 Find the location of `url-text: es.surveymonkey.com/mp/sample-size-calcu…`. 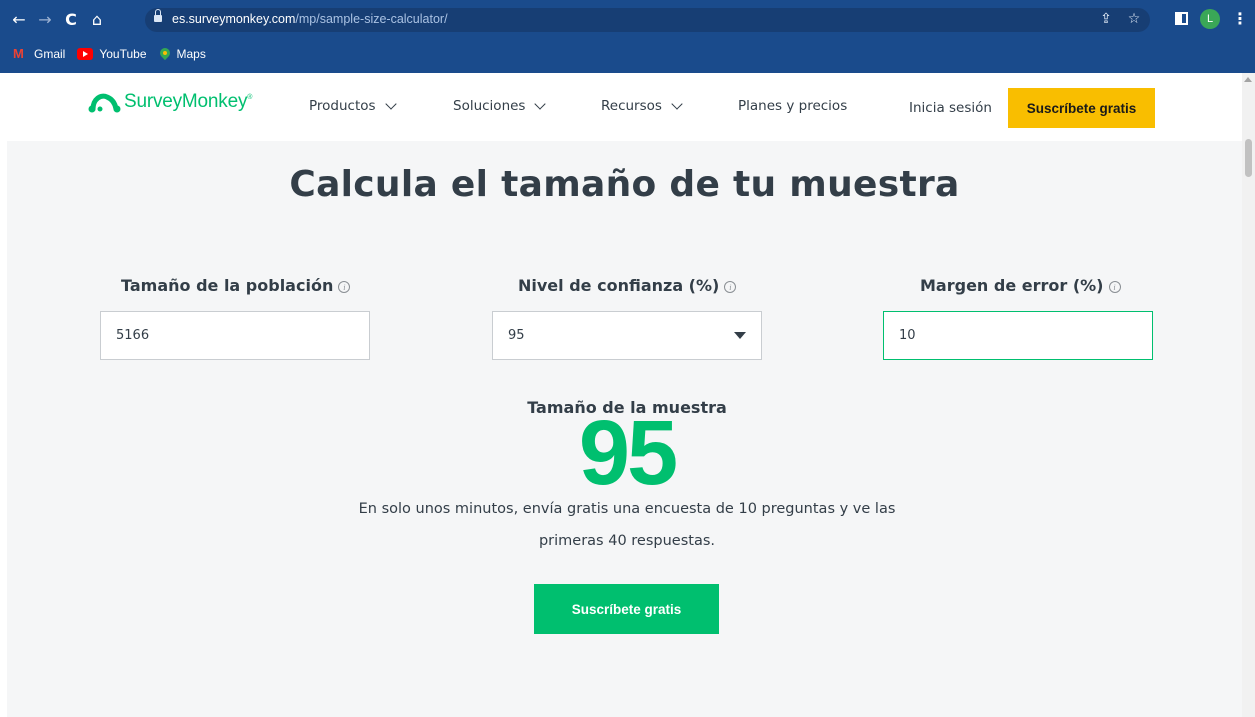

url-text: es.surveymonkey.com/mp/sample-size-calcu… is located at coordinates (310, 19).